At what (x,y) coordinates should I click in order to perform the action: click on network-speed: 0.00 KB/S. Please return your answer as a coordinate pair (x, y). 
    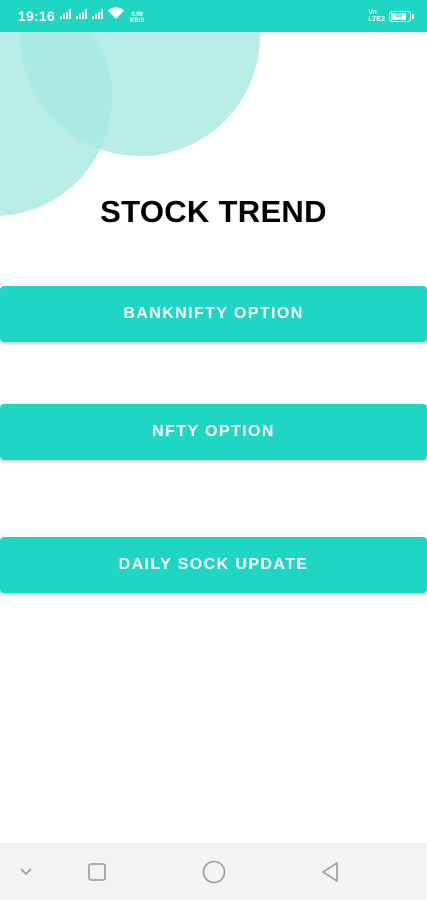
    Looking at the image, I should click on (137, 18).